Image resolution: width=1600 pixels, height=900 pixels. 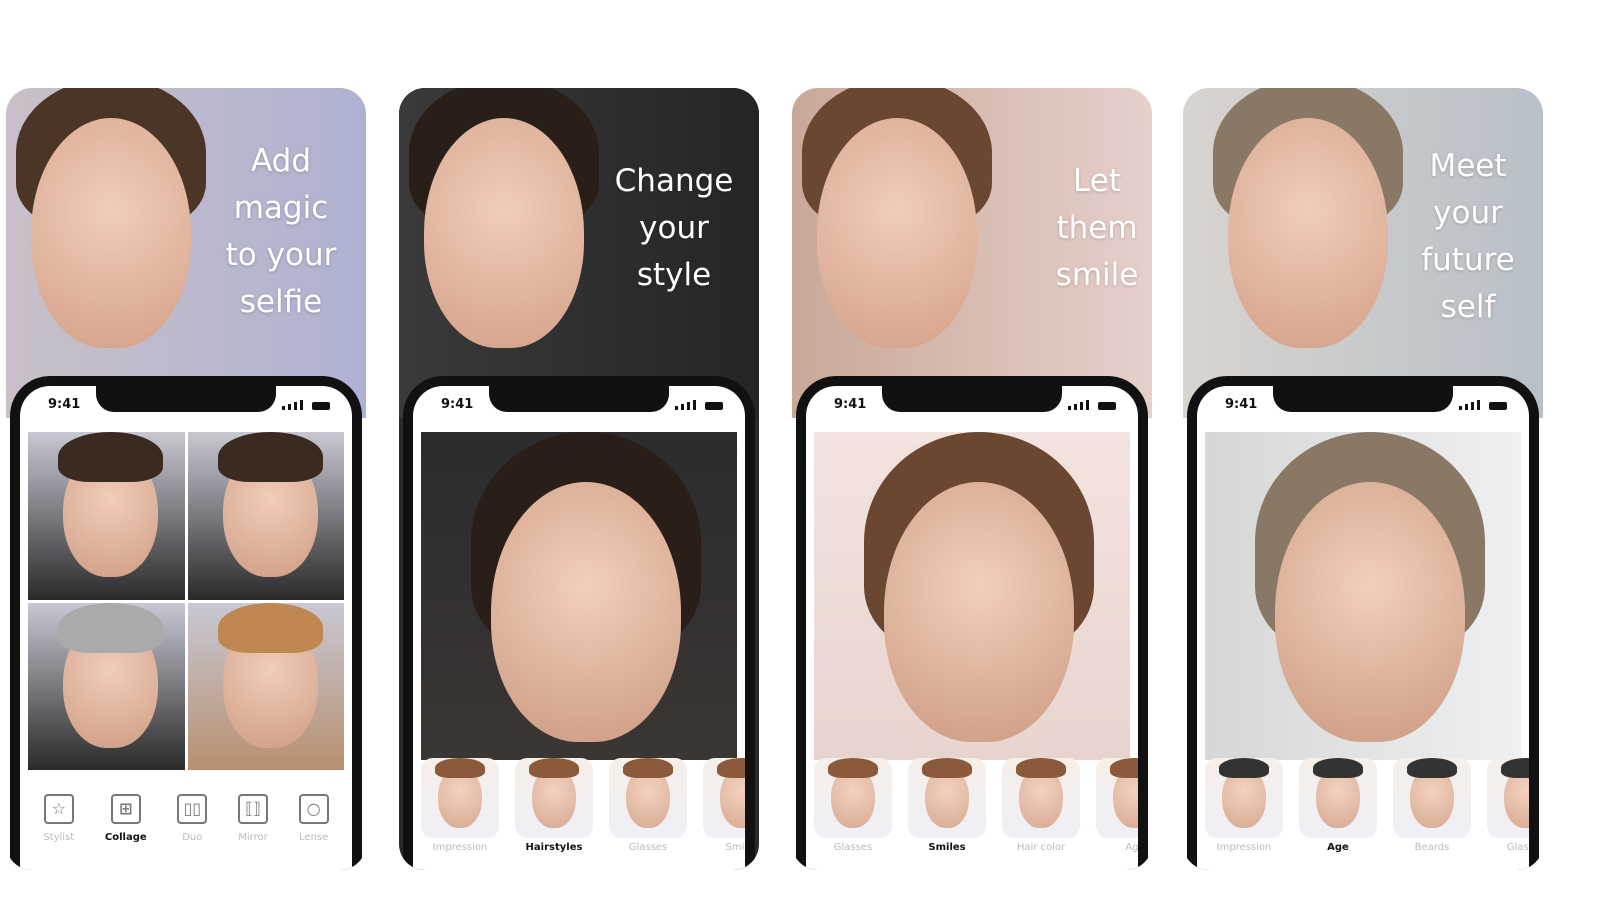 What do you see at coordinates (192, 808) in the screenshot?
I see `split-icon: ▯▯` at bounding box center [192, 808].